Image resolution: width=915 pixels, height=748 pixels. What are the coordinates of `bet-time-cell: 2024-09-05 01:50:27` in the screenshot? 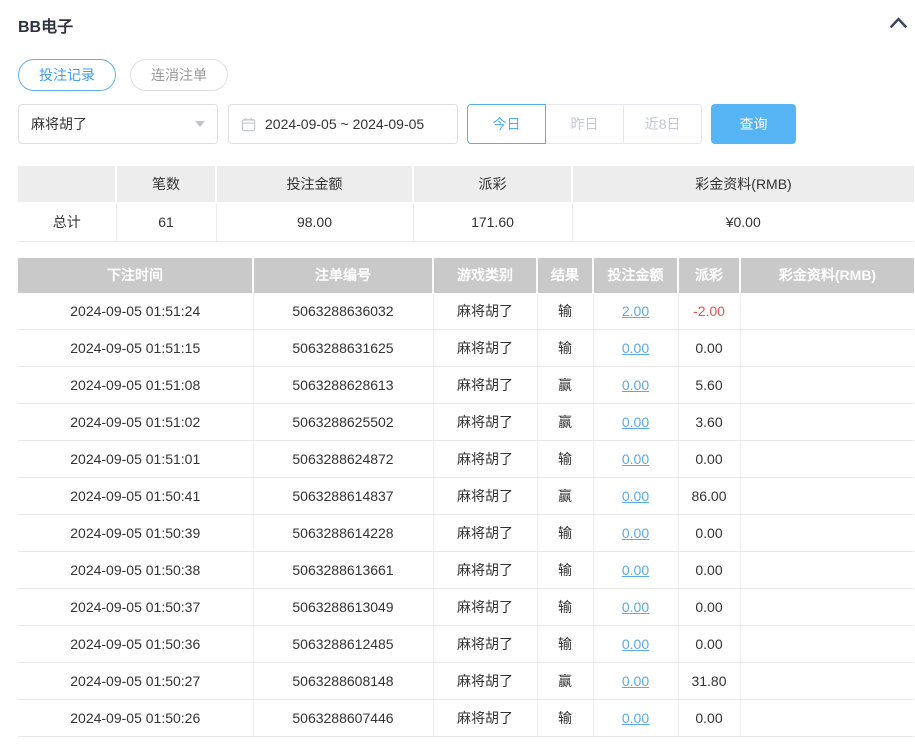 It's located at (136, 681).